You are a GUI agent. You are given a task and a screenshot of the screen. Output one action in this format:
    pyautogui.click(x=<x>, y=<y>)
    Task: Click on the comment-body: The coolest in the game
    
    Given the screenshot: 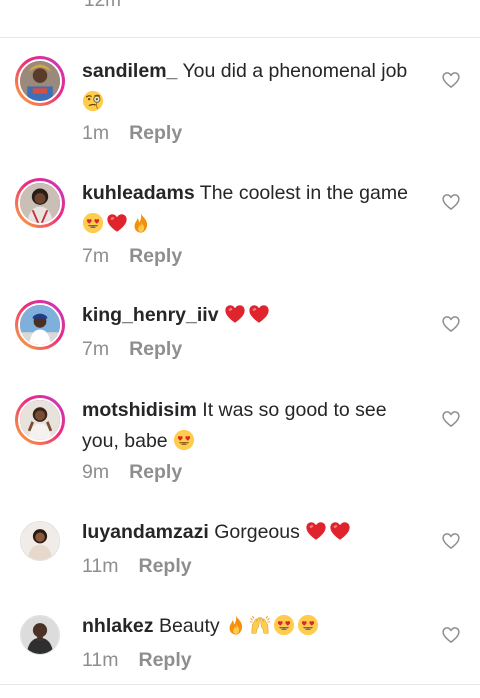 What is the action you would take?
    pyautogui.click(x=303, y=193)
    